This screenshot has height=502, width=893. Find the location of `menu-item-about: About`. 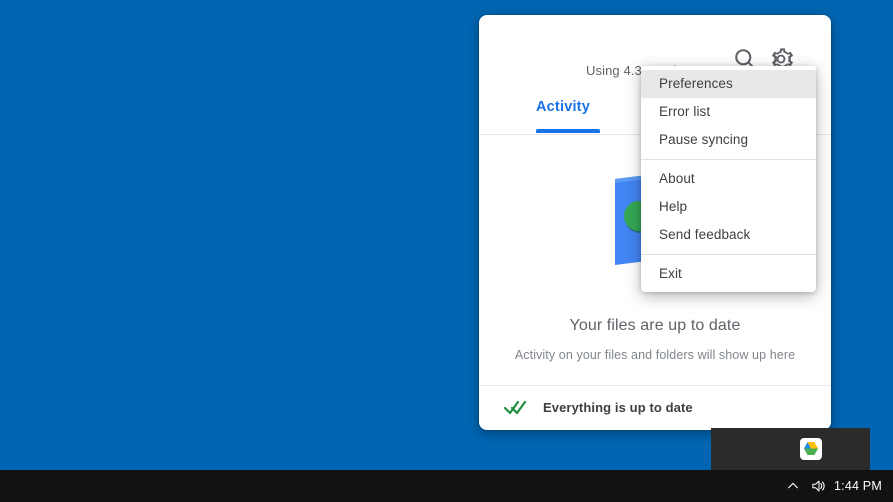

menu-item-about: About is located at coordinates (728, 179).